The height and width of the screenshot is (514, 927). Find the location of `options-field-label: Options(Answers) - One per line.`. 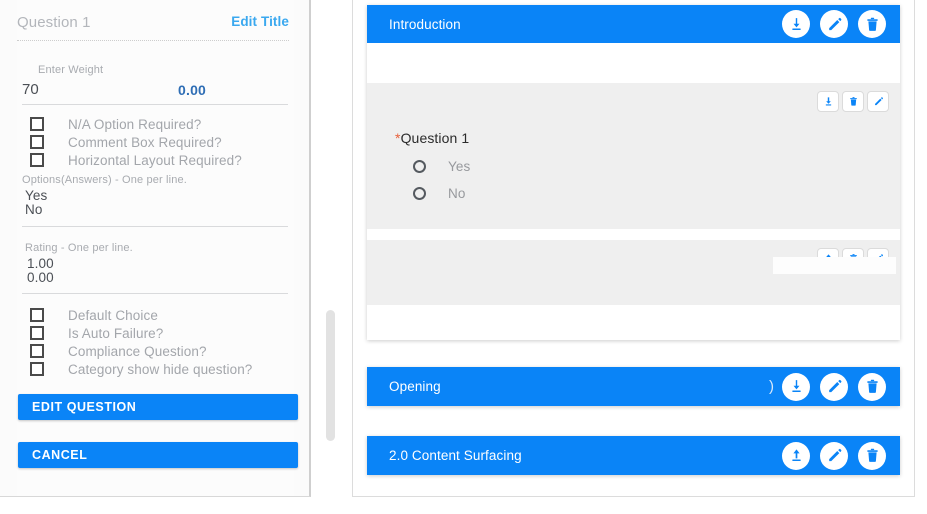

options-field-label: Options(Answers) - One per line. is located at coordinates (104, 180).